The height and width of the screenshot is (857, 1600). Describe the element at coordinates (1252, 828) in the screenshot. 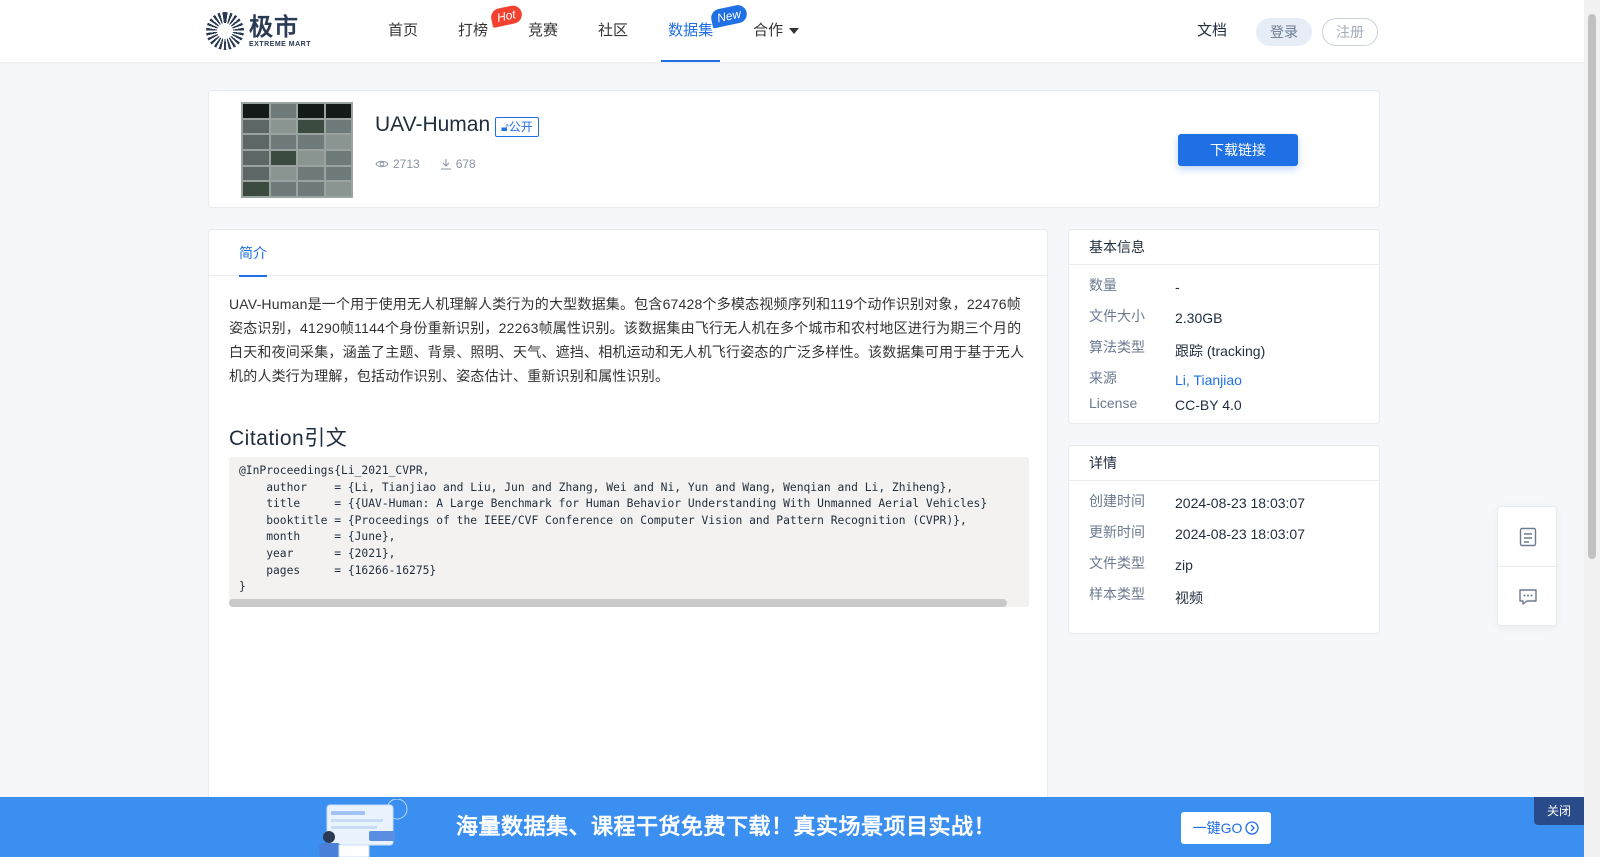

I see `arrow-circle-icon` at that location.